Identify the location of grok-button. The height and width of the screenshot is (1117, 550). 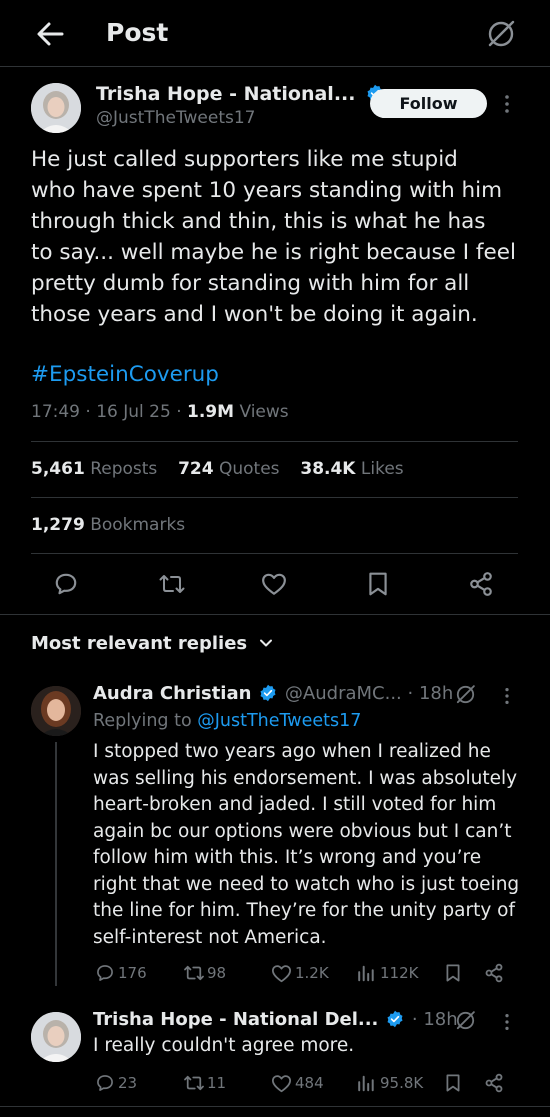
(501, 34).